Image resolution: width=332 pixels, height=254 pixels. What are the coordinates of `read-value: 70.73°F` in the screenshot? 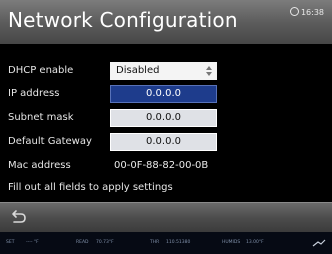 It's located at (105, 242).